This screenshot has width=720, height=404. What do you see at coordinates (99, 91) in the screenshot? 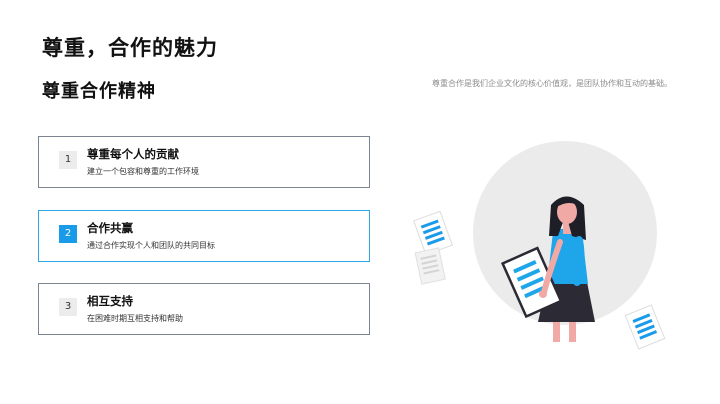
I see `section-heading: 尊重合作精神` at bounding box center [99, 91].